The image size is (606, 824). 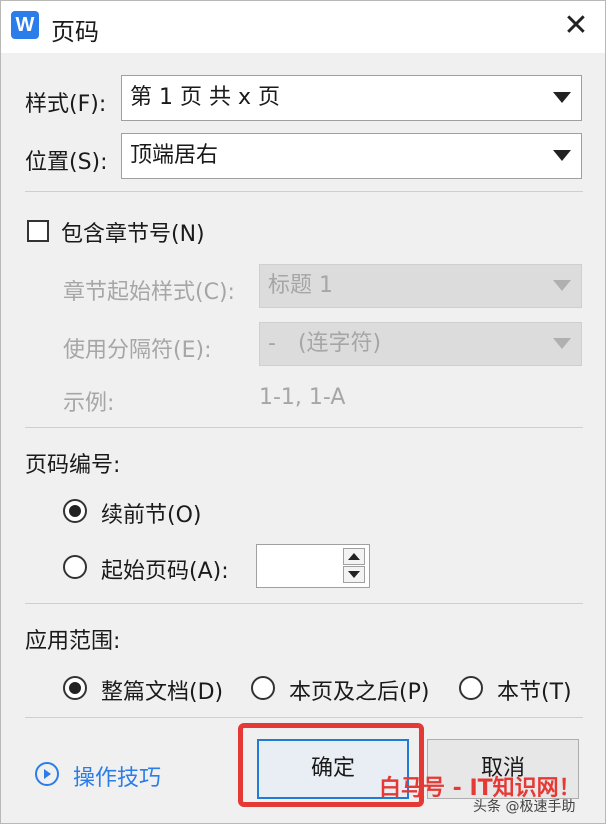 What do you see at coordinates (66, 162) in the screenshot?
I see `position-label: 位置(S):` at bounding box center [66, 162].